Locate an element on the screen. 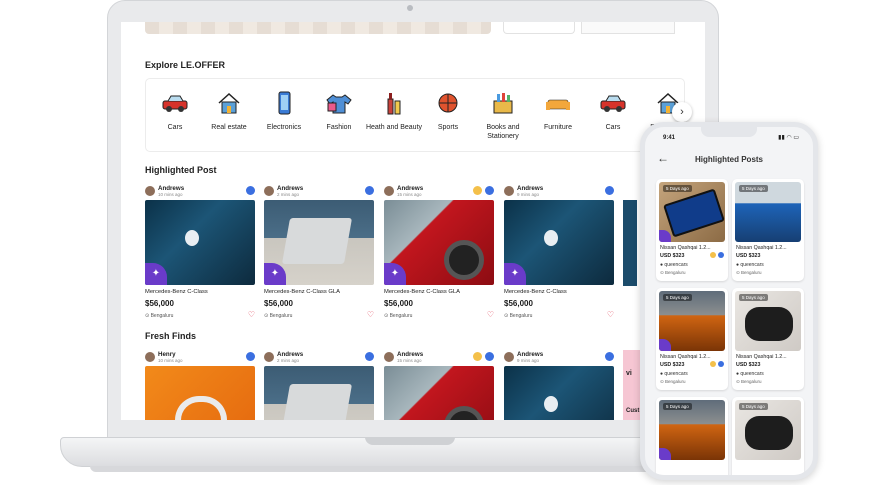 The width and height of the screenshot is (885, 485). post-time: 9 mins ago is located at coordinates (528, 194).